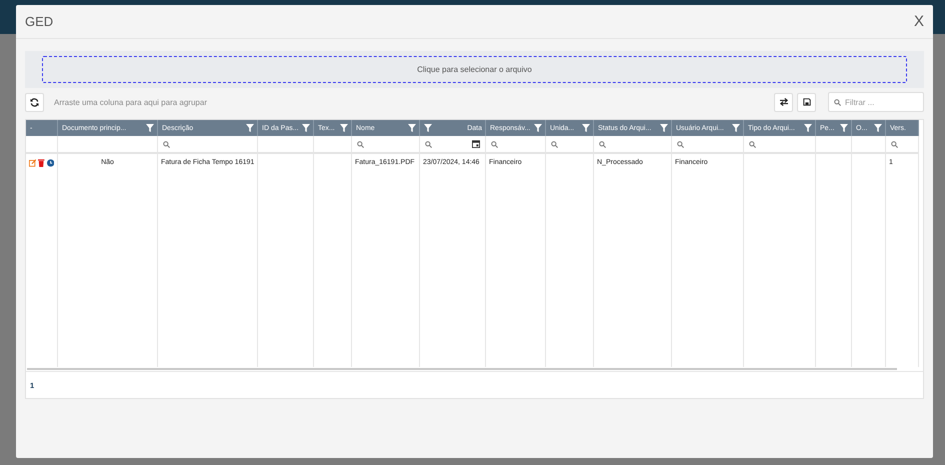 This screenshot has width=945, height=465. I want to click on swap-columns-button, so click(783, 102).